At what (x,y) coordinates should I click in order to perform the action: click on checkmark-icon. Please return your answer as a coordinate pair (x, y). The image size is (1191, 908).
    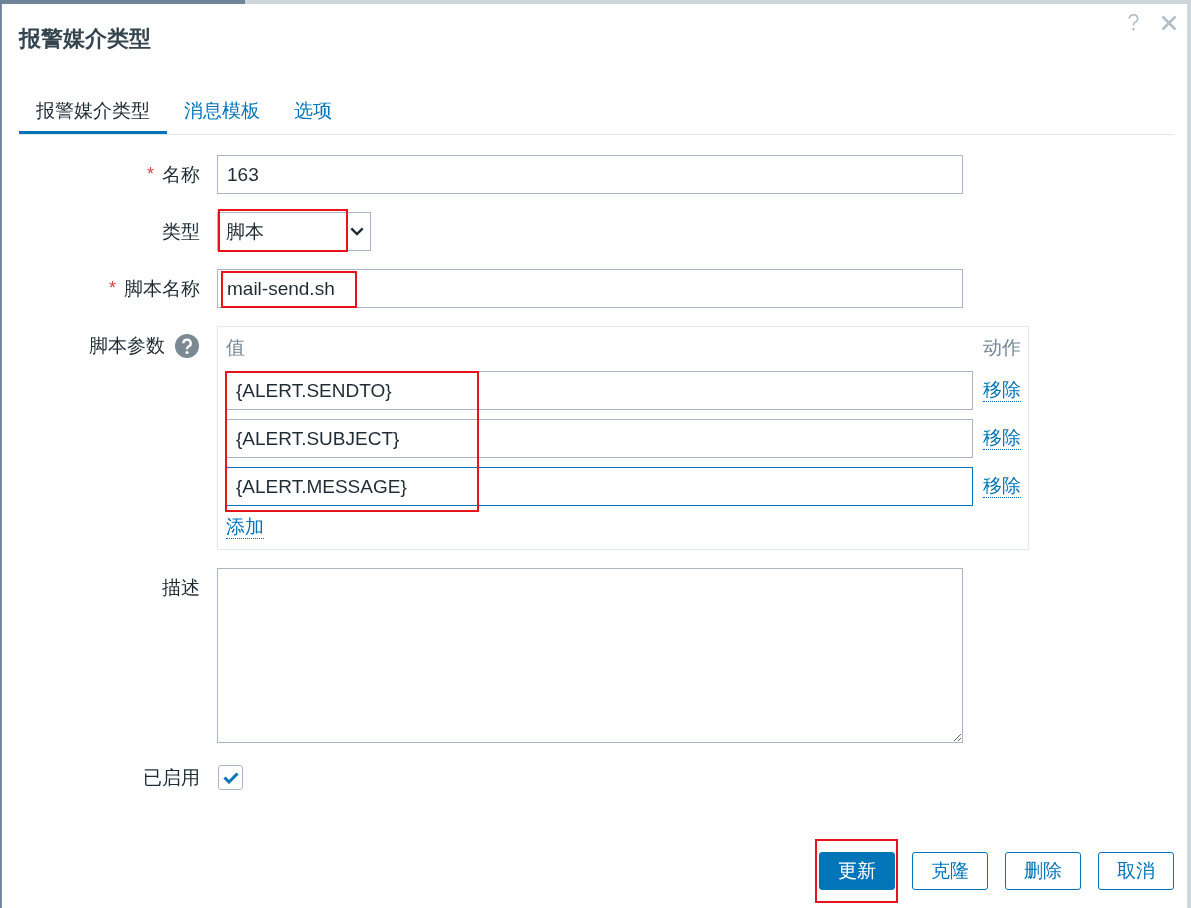
    Looking at the image, I should click on (230, 777).